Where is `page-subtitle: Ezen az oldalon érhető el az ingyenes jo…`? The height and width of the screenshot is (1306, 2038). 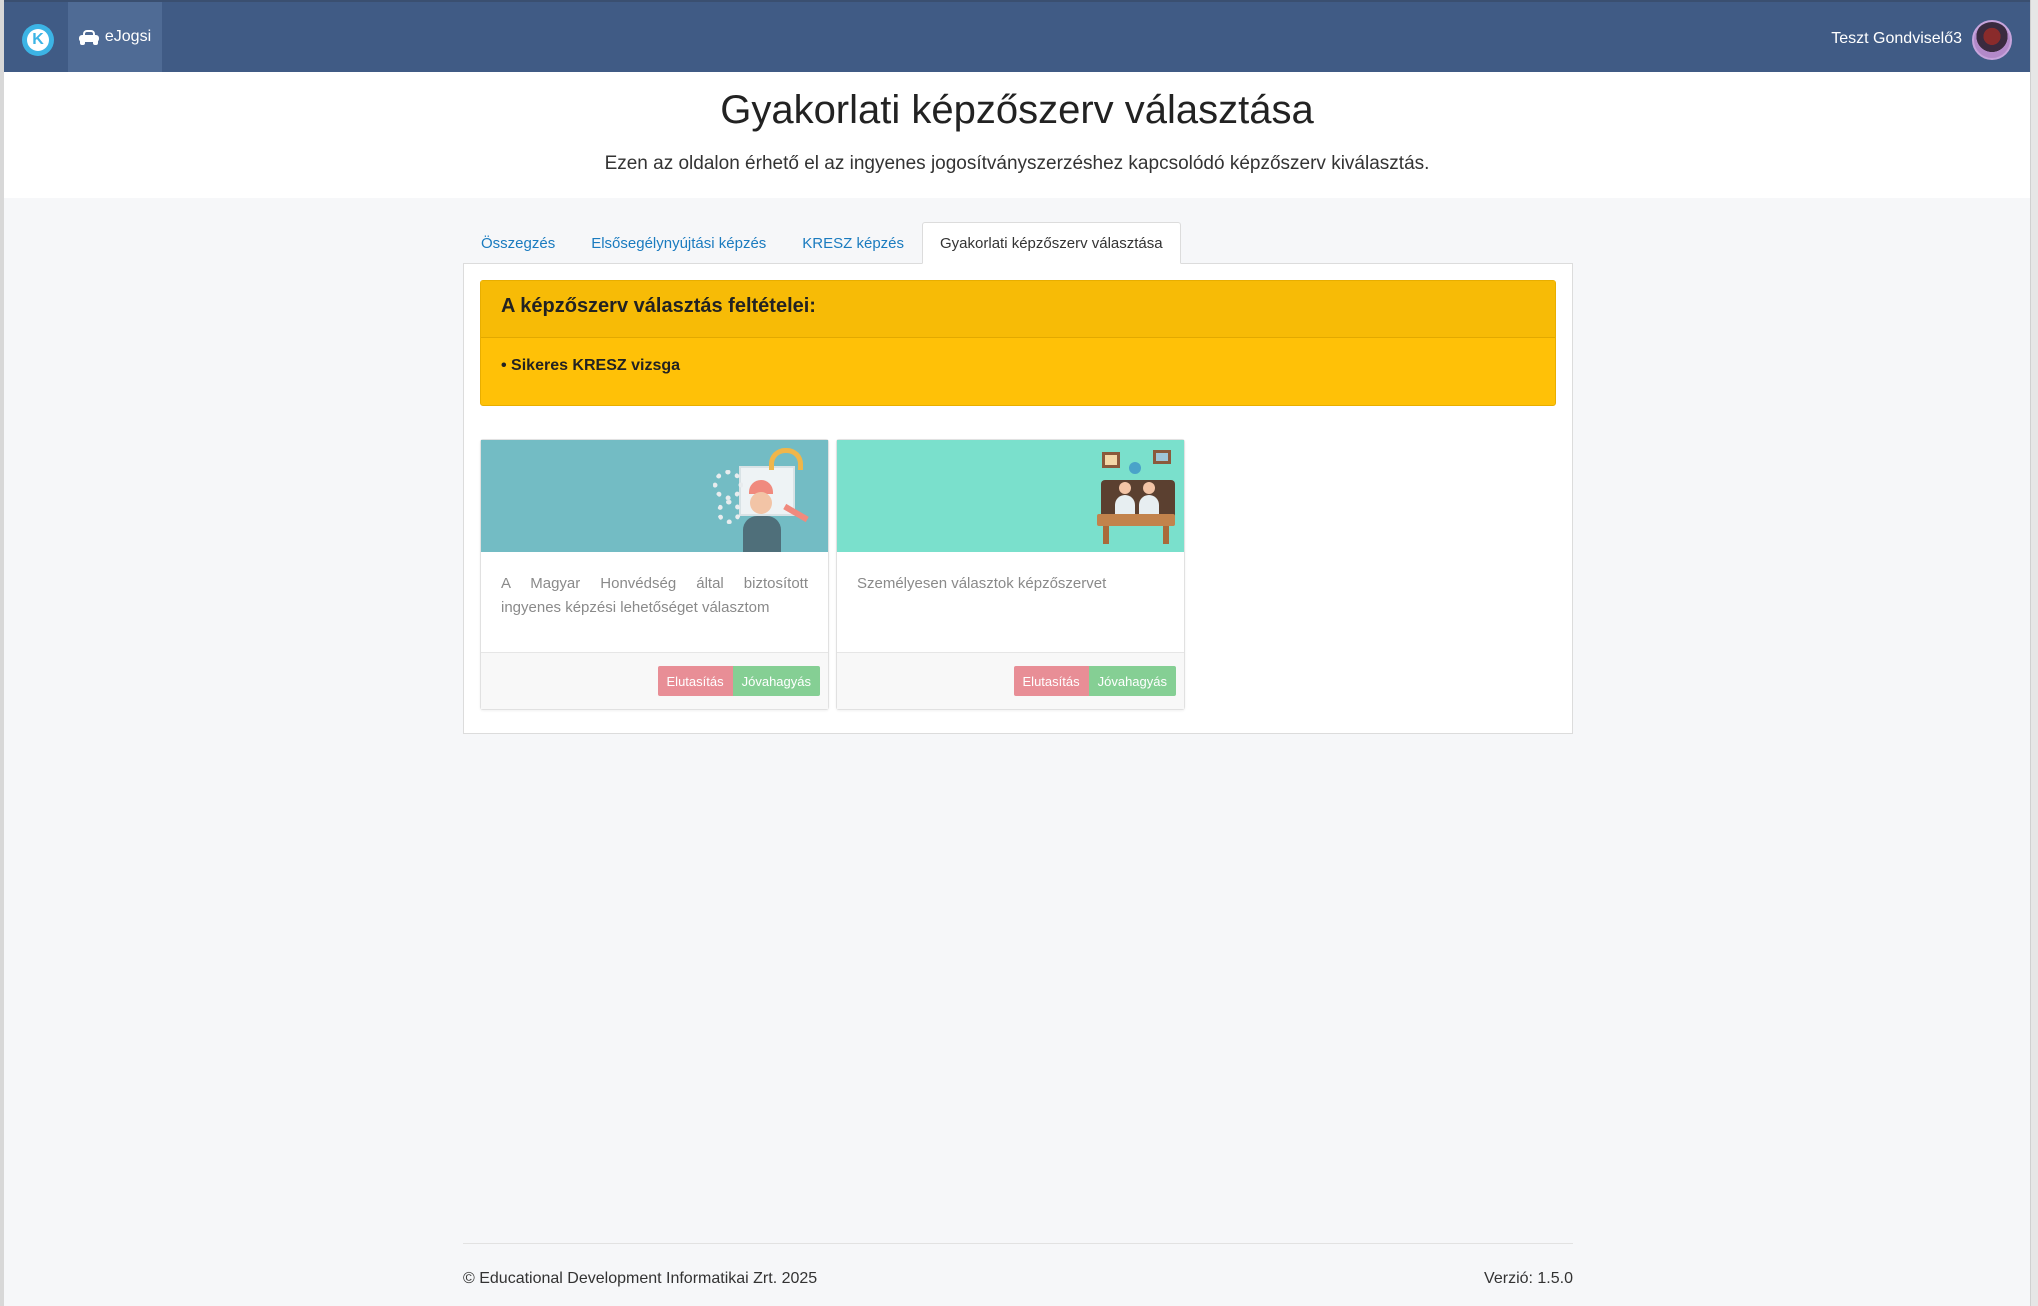
page-subtitle: Ezen az oldalon érhető el az ingyenes jo… is located at coordinates (1017, 163).